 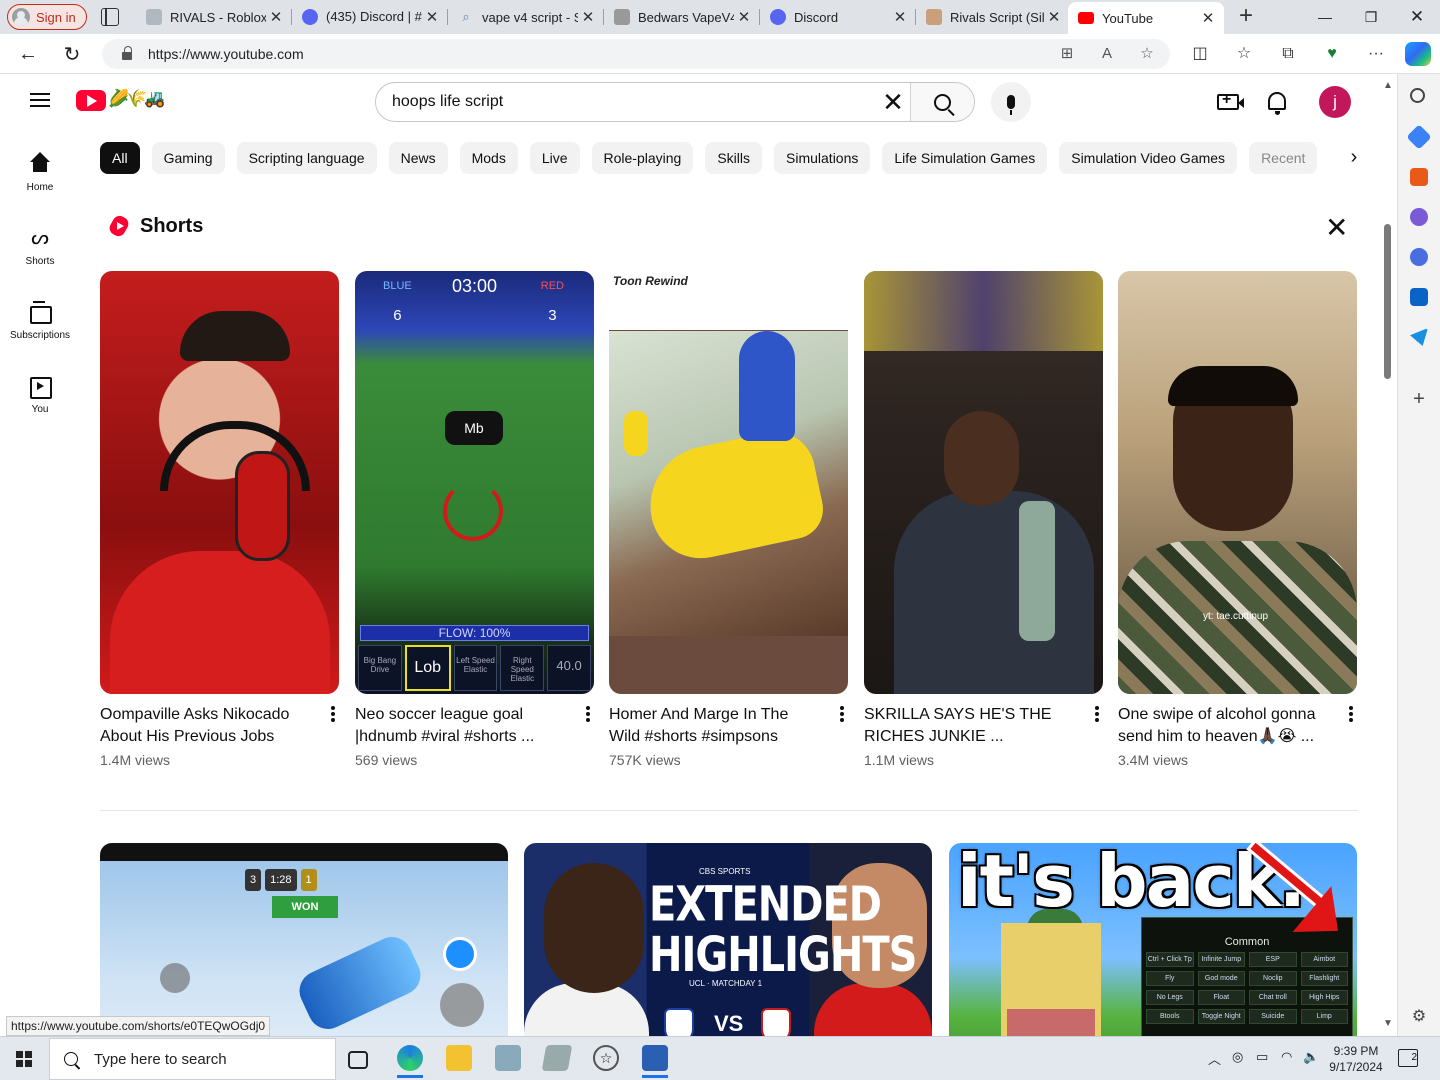 I want to click on short-thumbnail: yt: tae.cuttinup, so click(x=1237, y=482).